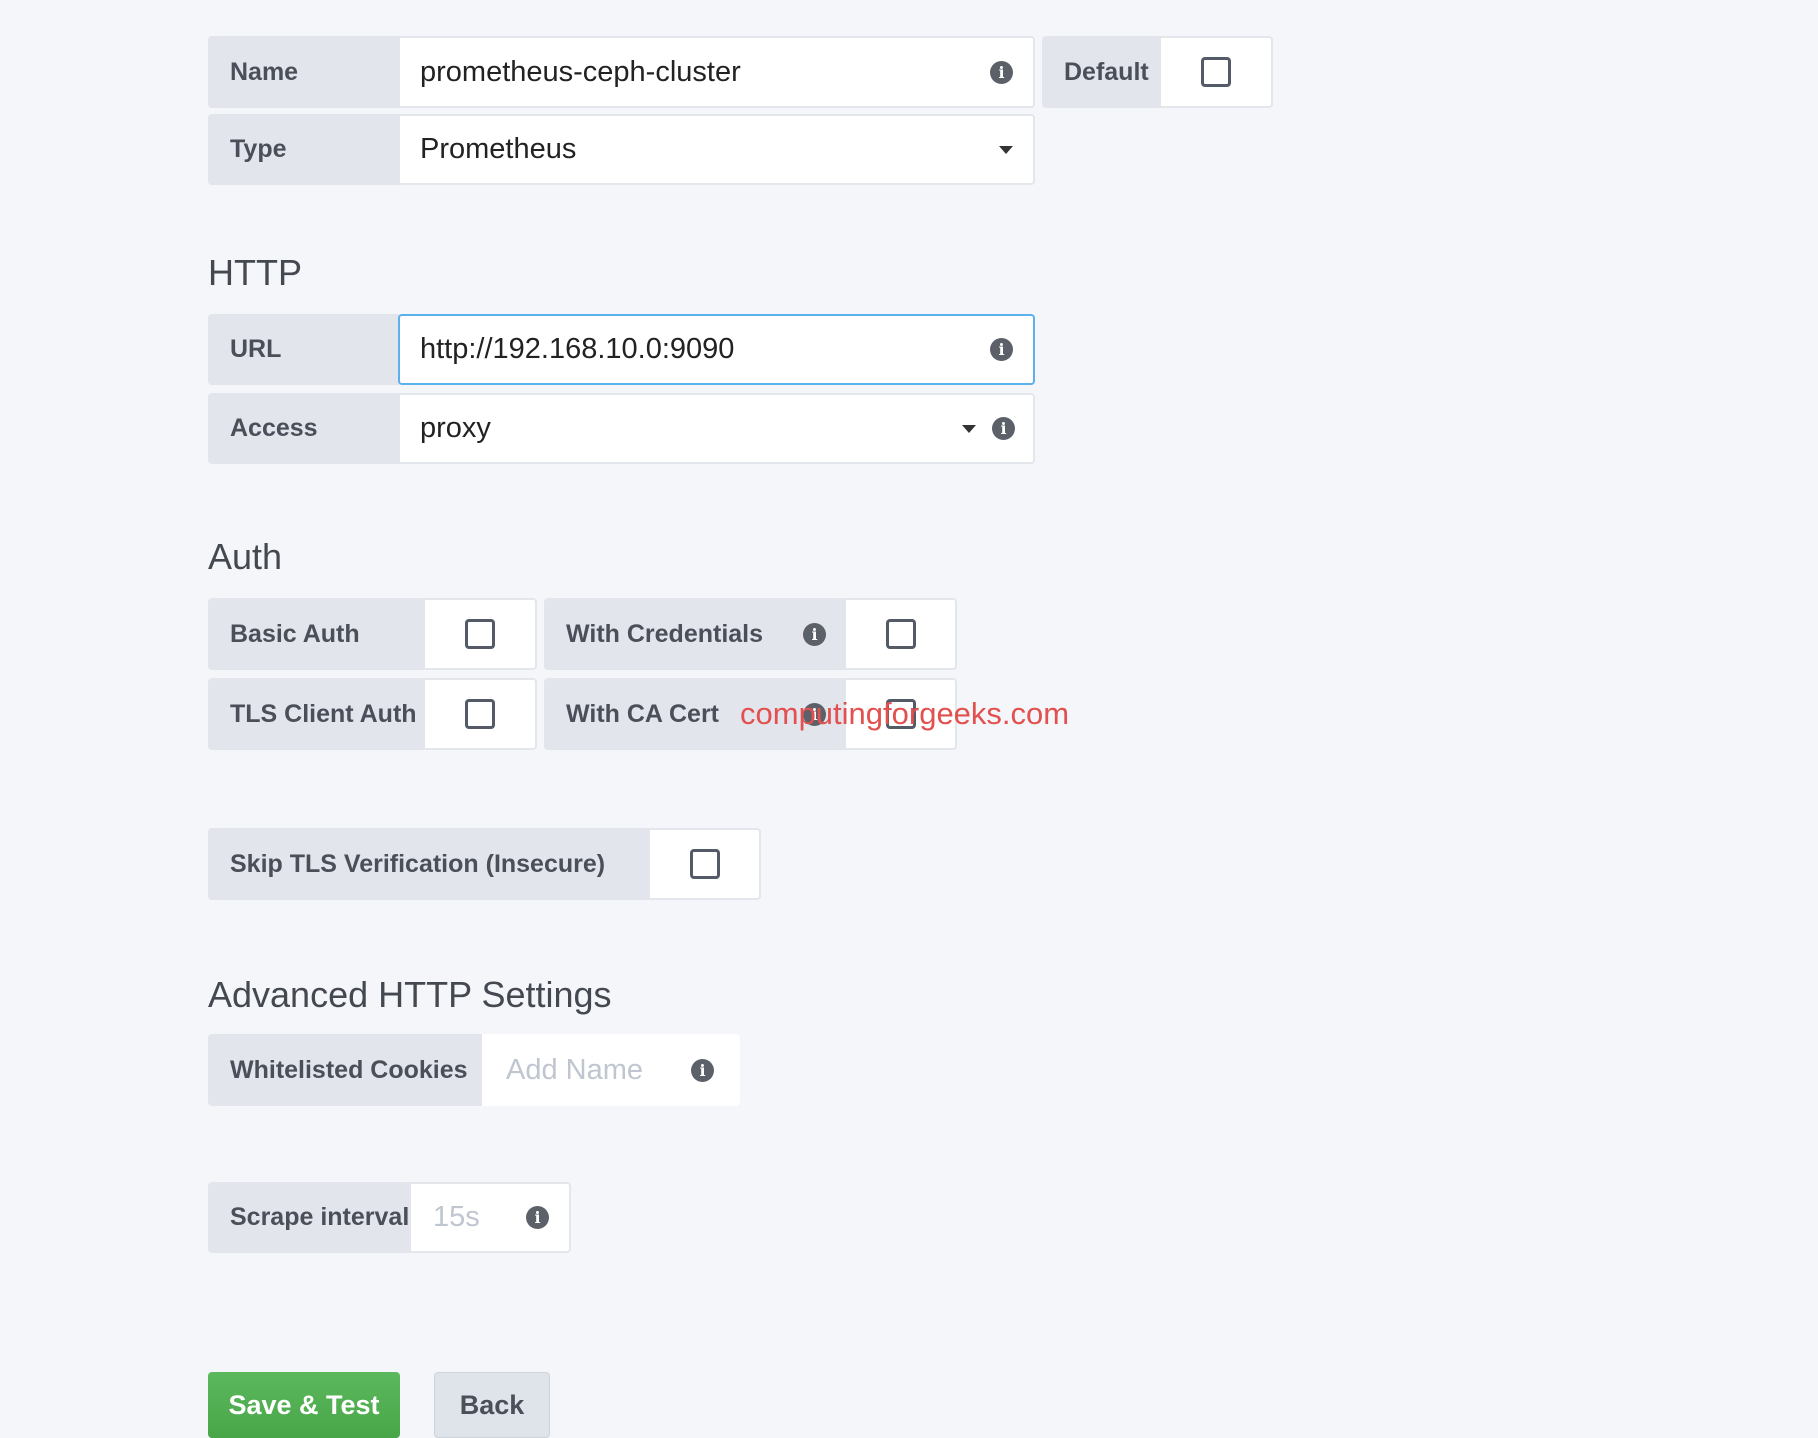  Describe the element at coordinates (304, 72) in the screenshot. I see `name-label: Name` at that location.